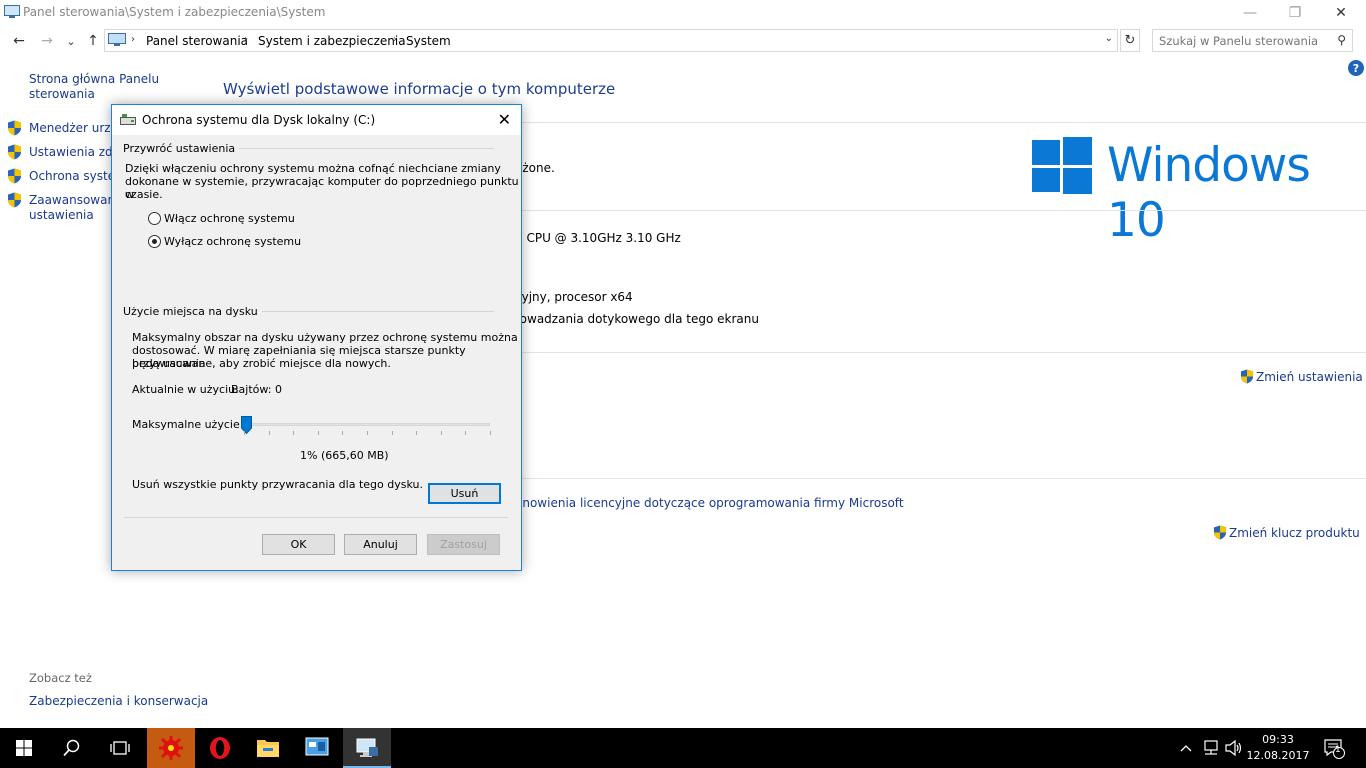 Image resolution: width=1366 pixels, height=768 pixels. What do you see at coordinates (71, 41) in the screenshot?
I see `recent-locations-button: ⌄` at bounding box center [71, 41].